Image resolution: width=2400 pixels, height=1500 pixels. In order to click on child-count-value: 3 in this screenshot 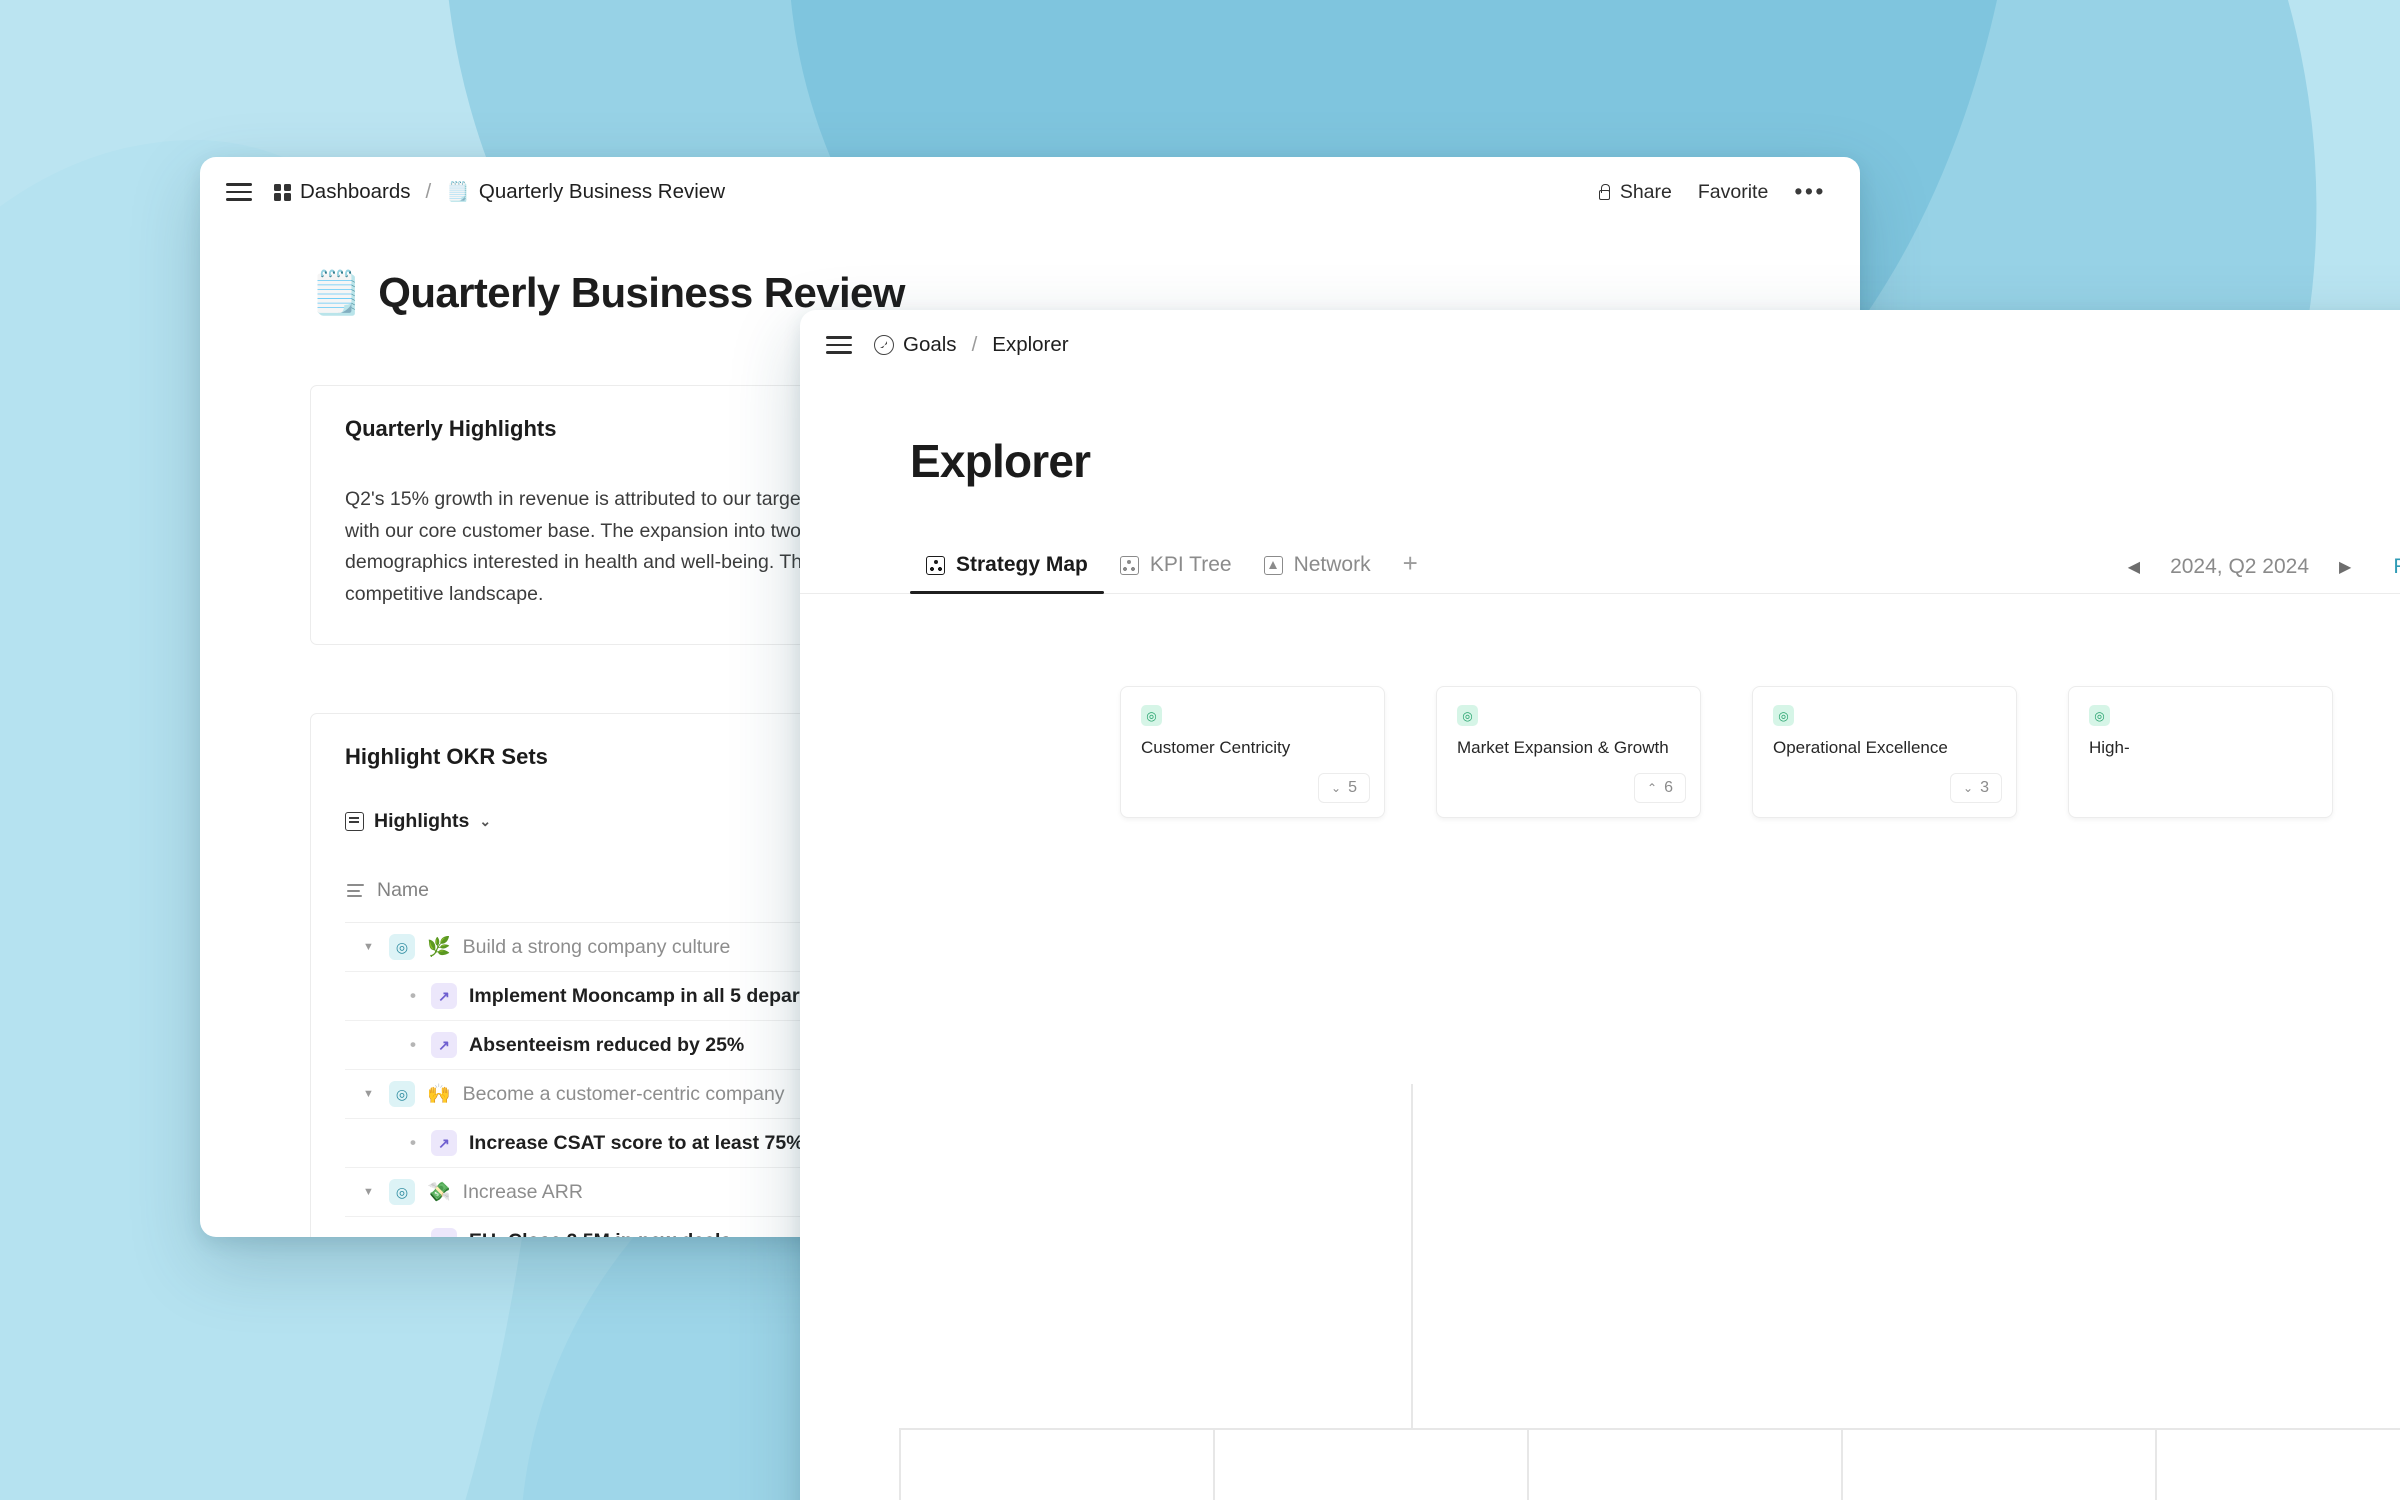, I will do `click(1984, 787)`.